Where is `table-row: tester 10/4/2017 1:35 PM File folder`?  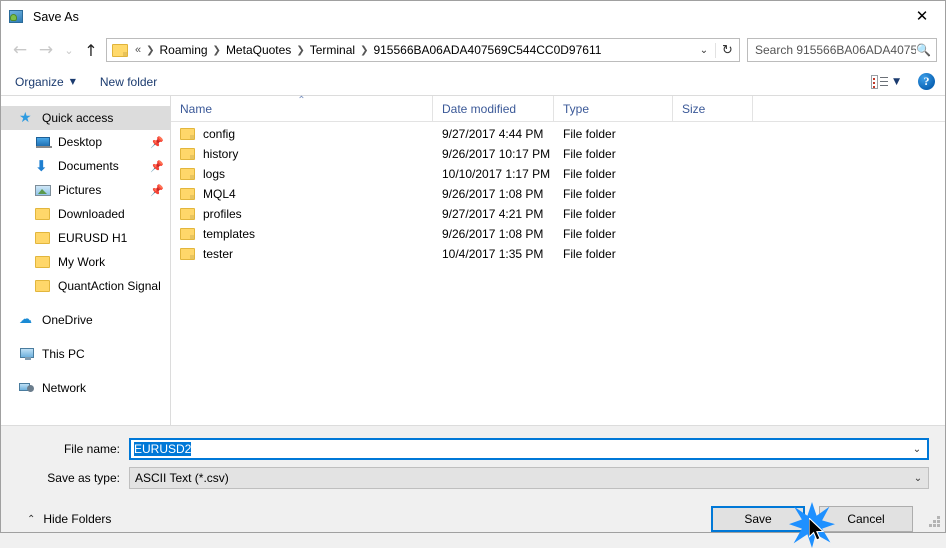
table-row: tester 10/4/2017 1:35 PM File folder is located at coordinates (558, 254).